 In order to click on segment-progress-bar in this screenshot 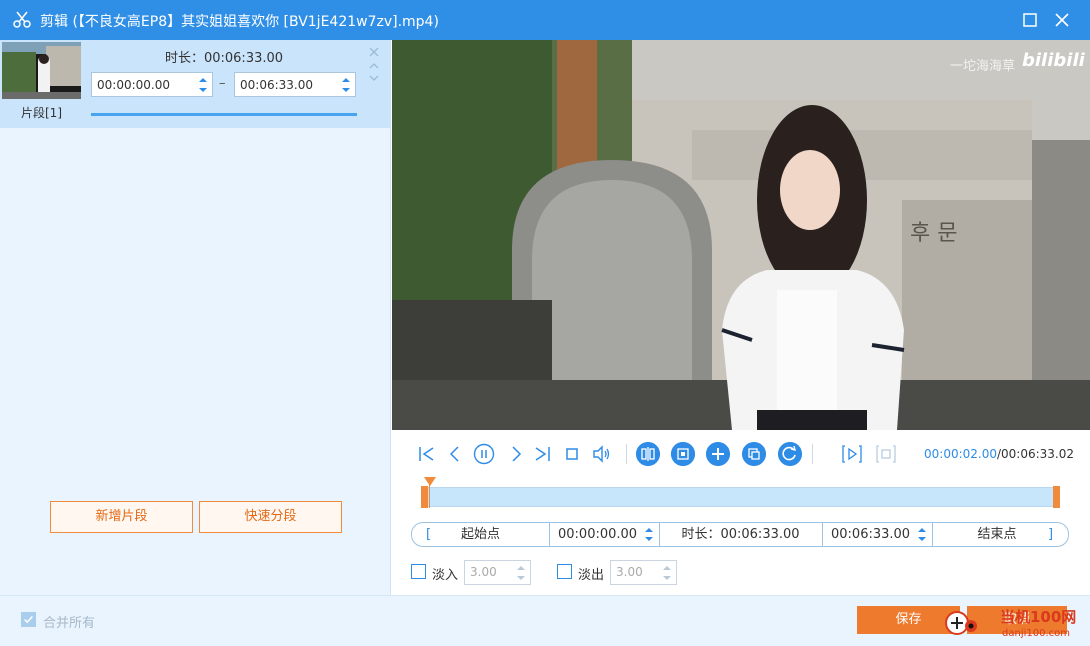, I will do `click(224, 114)`.